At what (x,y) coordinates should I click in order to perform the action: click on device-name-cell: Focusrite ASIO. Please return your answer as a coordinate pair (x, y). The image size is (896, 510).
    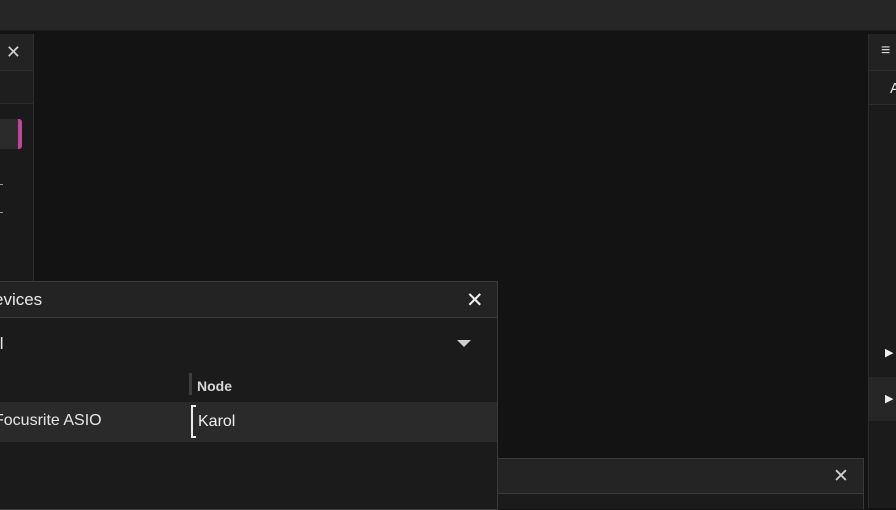
    Looking at the image, I should click on (51, 420).